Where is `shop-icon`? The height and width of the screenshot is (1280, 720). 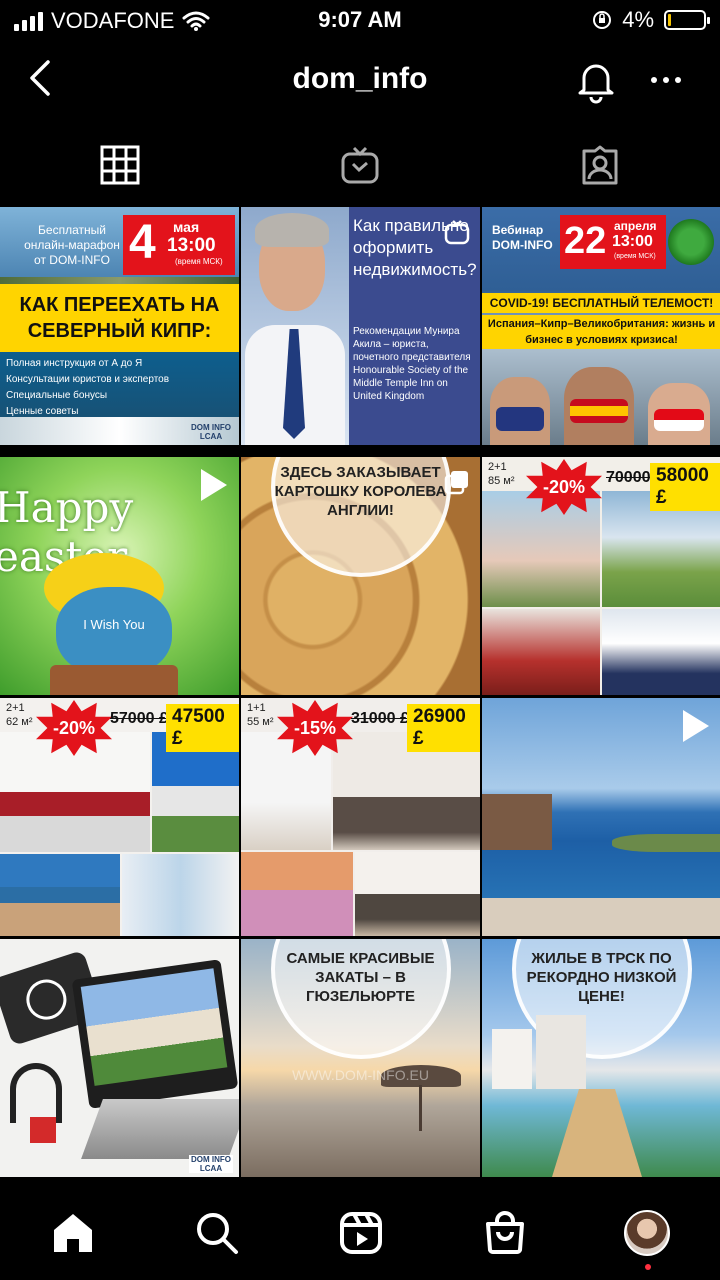
shop-icon is located at coordinates (505, 1232).